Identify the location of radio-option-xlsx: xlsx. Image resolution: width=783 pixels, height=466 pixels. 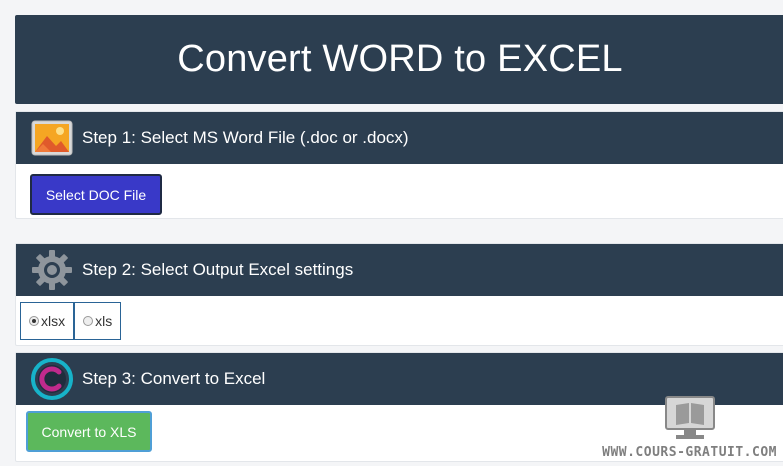
(47, 321).